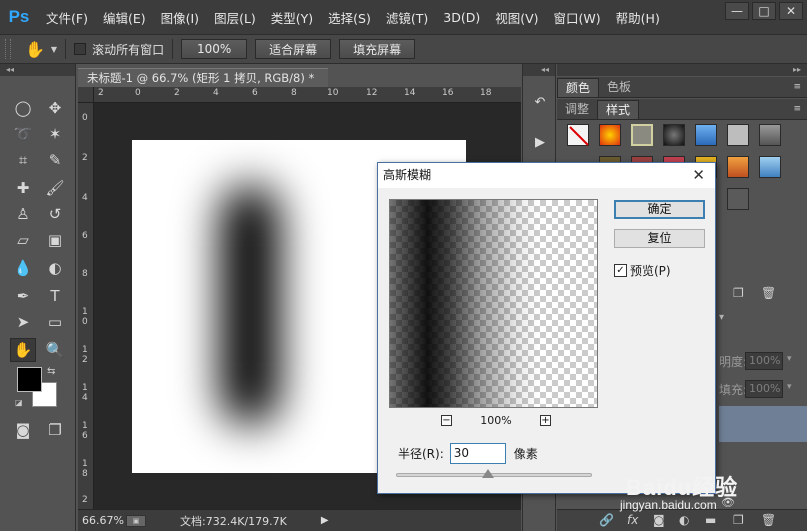 This screenshot has height=531, width=807. Describe the element at coordinates (85, 317) in the screenshot. I see `ruler-label: 1 0` at that location.